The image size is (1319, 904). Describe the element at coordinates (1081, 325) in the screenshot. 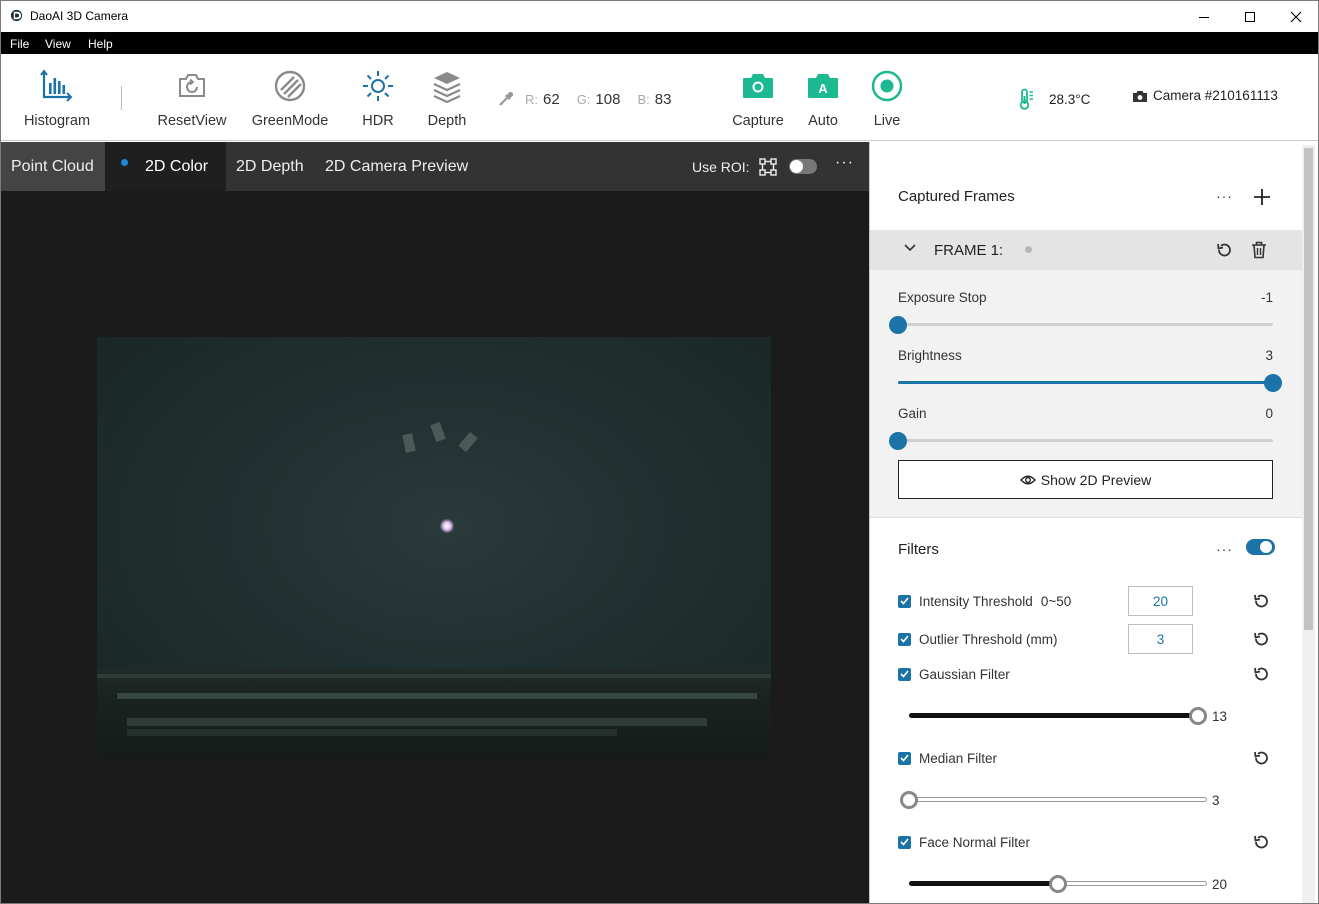

I see `exposure-slider` at that location.